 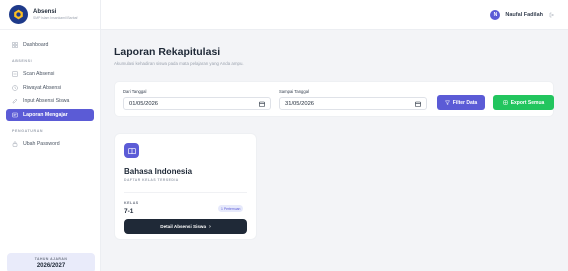 What do you see at coordinates (185, 192) in the screenshot?
I see `divider` at bounding box center [185, 192].